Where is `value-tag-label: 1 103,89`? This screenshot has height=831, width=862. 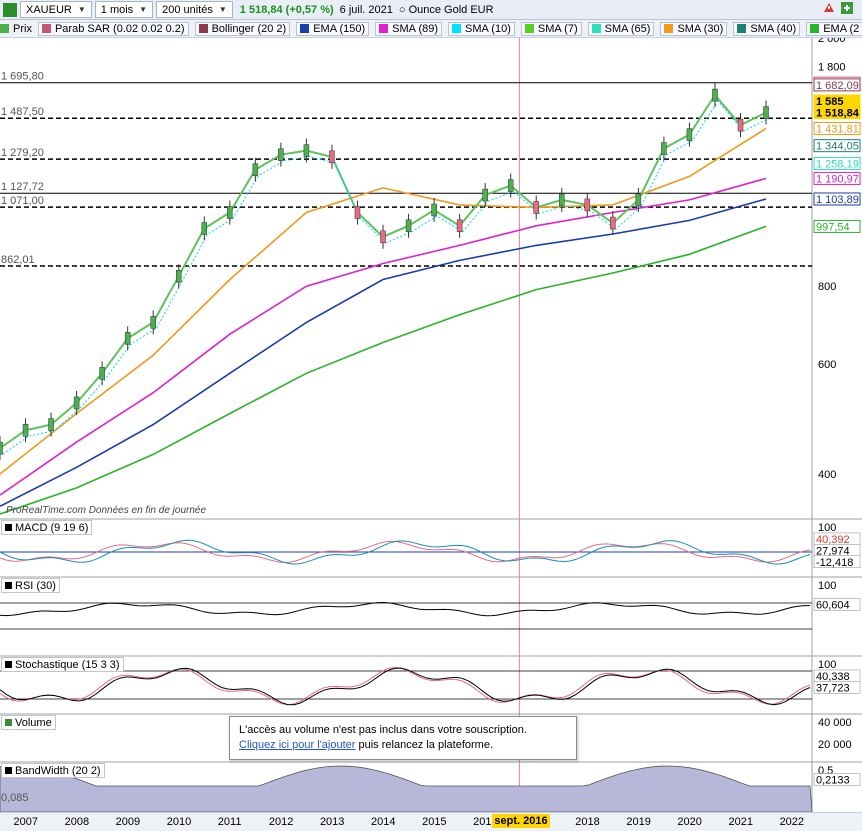 value-tag-label: 1 103,89 is located at coordinates (837, 200).